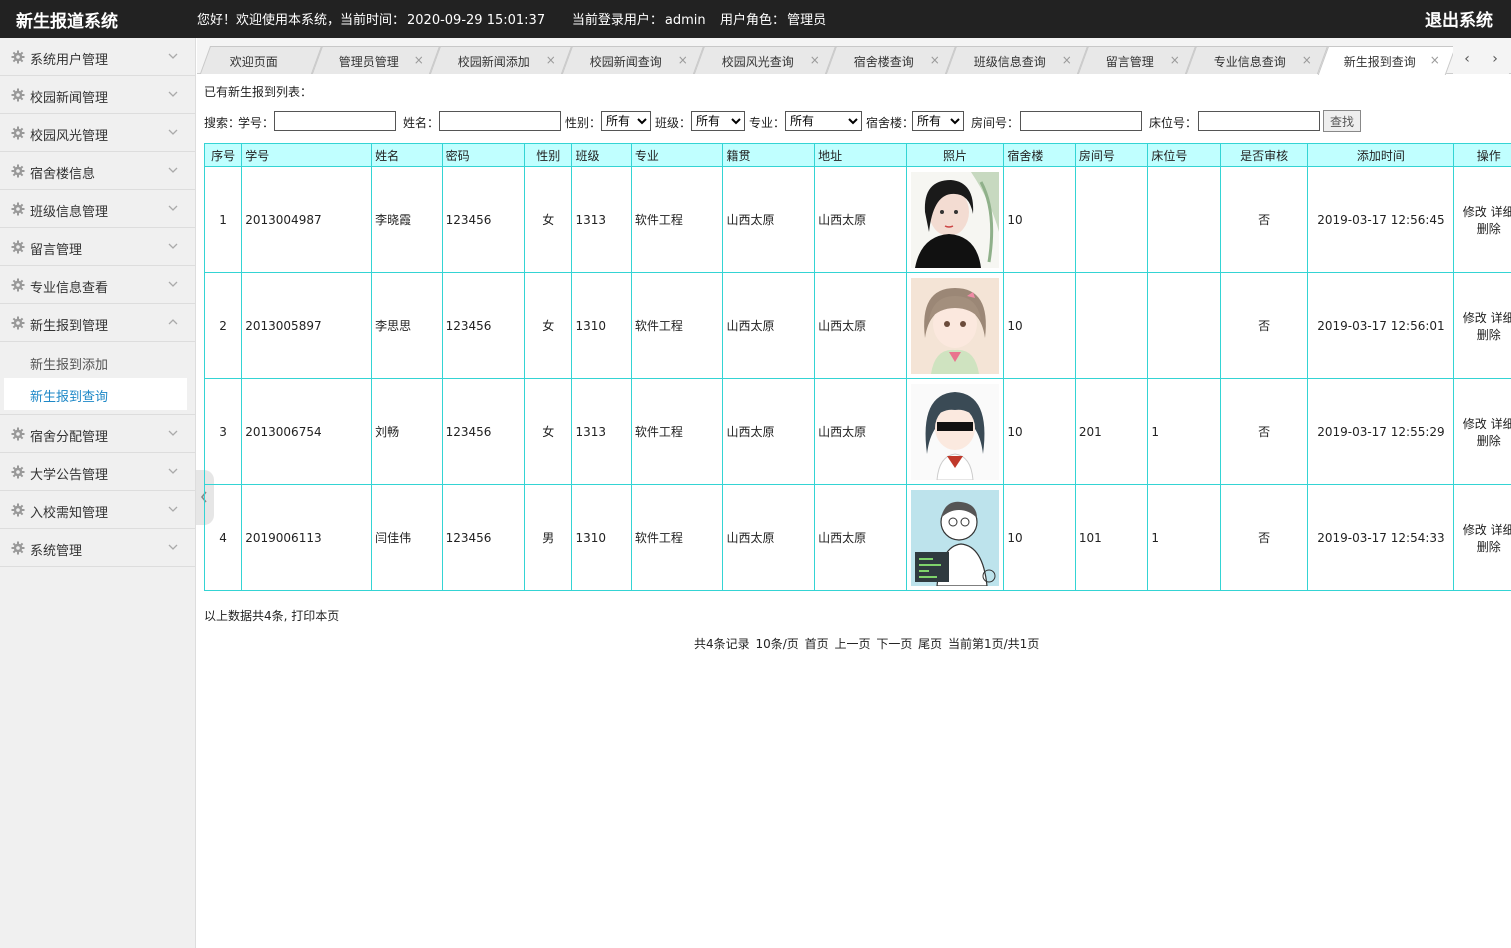  Describe the element at coordinates (807, 20) in the screenshot. I see `user-role: 管理员` at that location.